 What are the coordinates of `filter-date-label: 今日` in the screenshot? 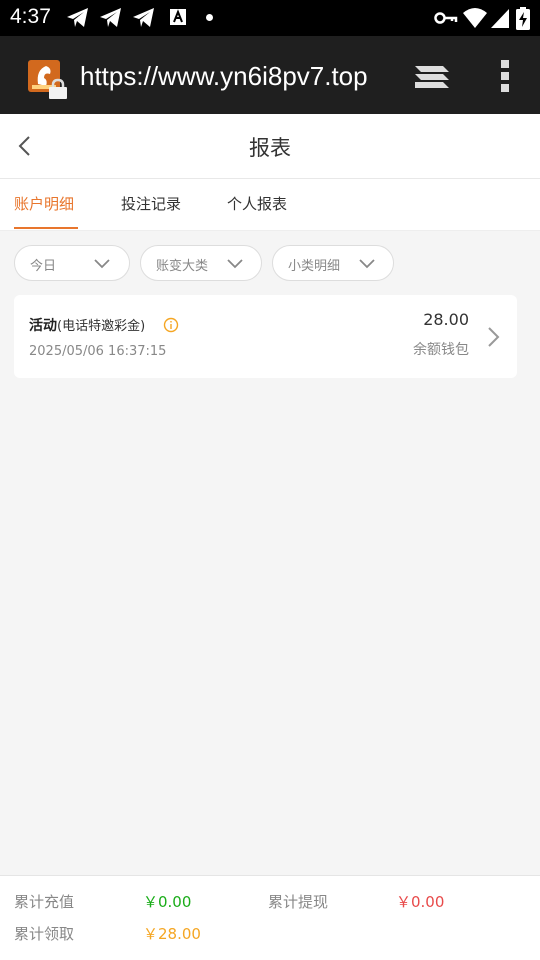 It's located at (43, 266).